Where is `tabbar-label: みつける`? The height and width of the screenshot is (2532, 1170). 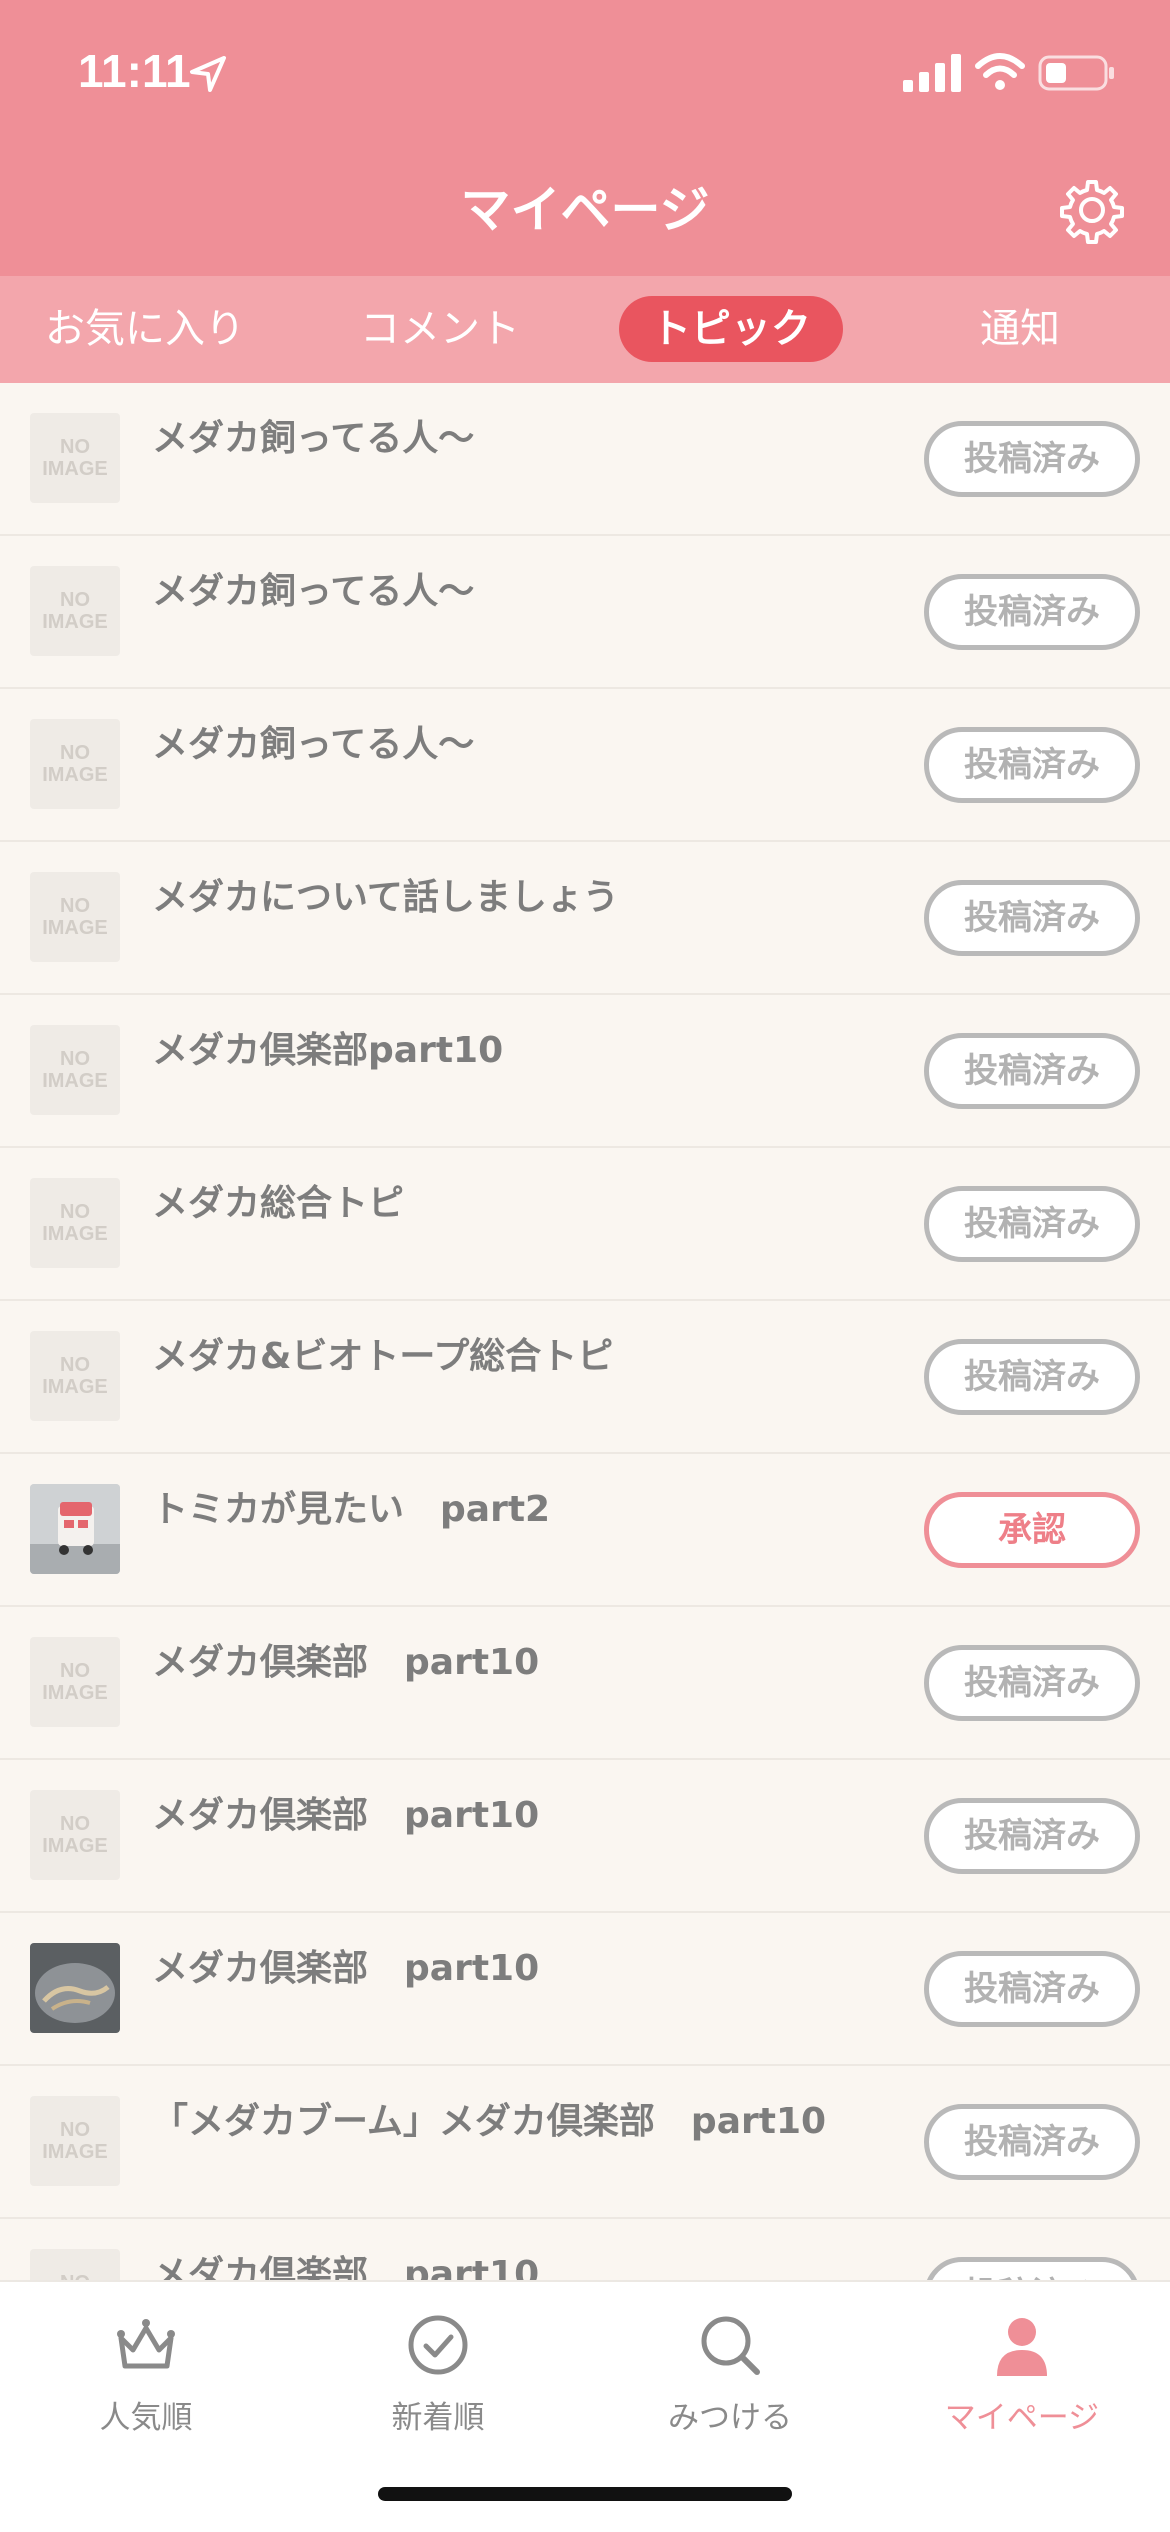 tabbar-label: みつける is located at coordinates (730, 2418).